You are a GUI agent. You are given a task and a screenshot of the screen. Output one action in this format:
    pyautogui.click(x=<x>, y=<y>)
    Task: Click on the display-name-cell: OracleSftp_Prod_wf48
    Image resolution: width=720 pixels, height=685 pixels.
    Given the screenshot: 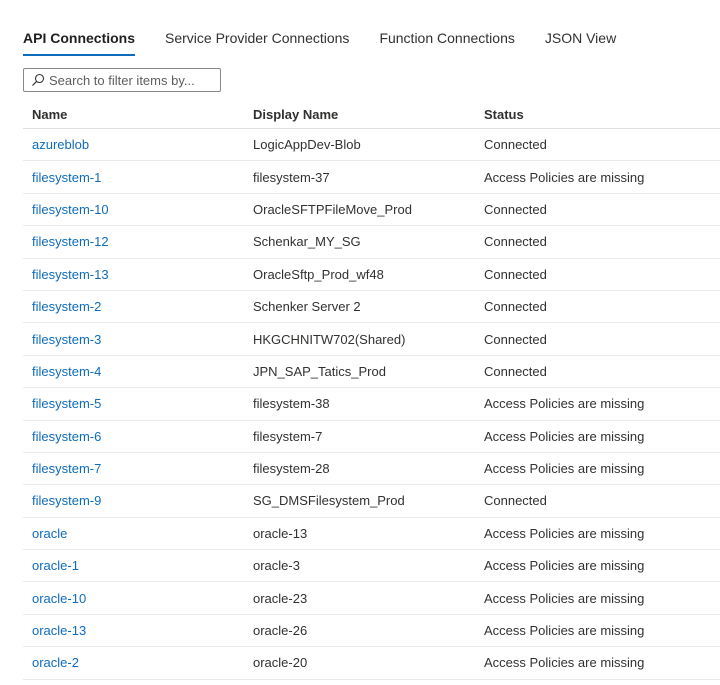 What is the action you would take?
    pyautogui.click(x=318, y=274)
    